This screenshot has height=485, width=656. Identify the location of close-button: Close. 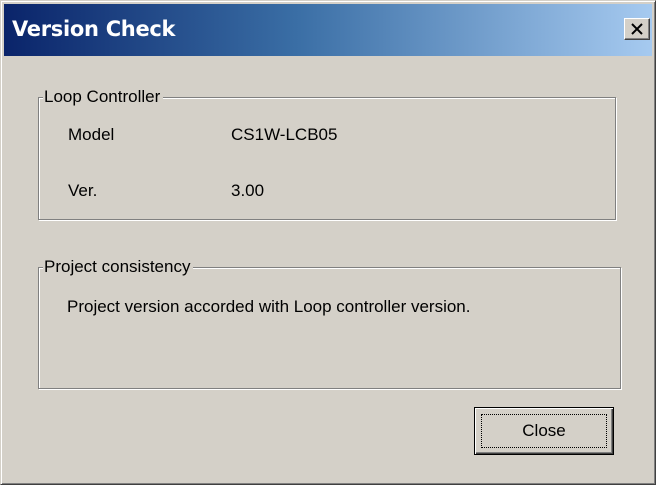
(544, 431).